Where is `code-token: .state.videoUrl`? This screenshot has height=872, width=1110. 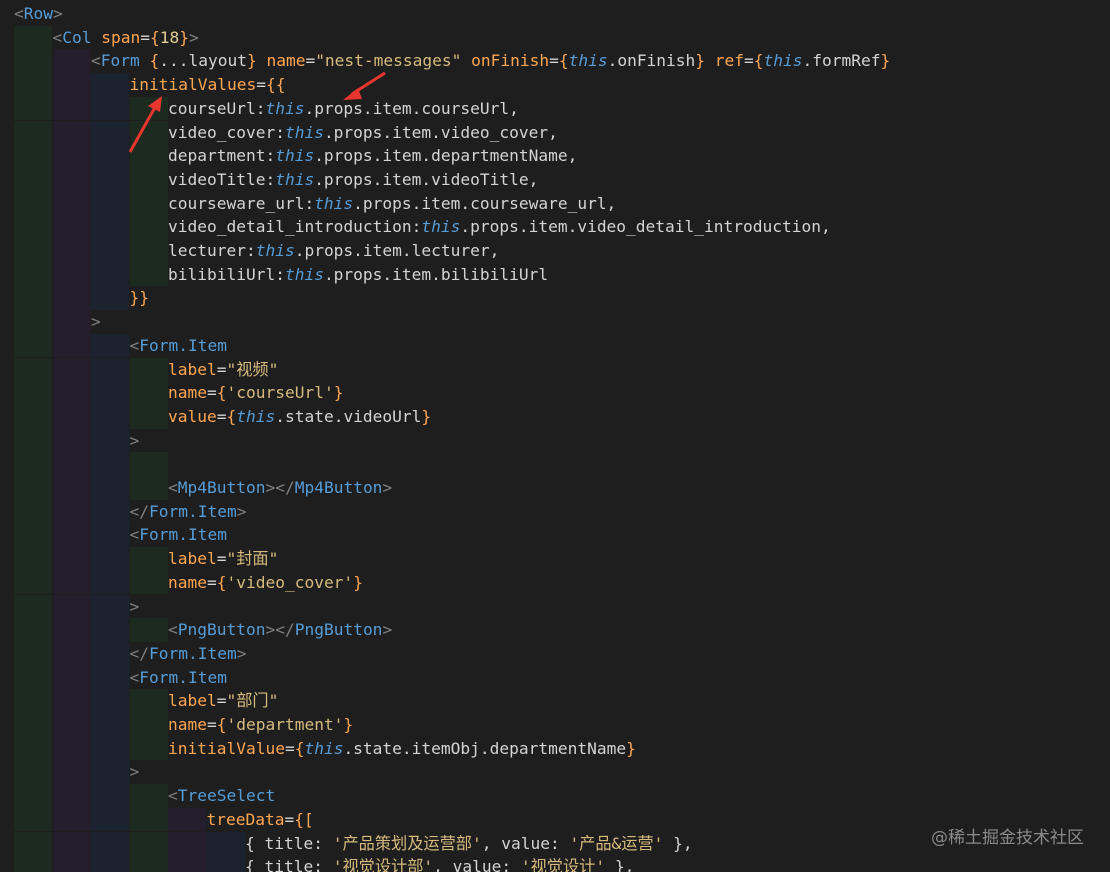 code-token: .state.videoUrl is located at coordinates (348, 416).